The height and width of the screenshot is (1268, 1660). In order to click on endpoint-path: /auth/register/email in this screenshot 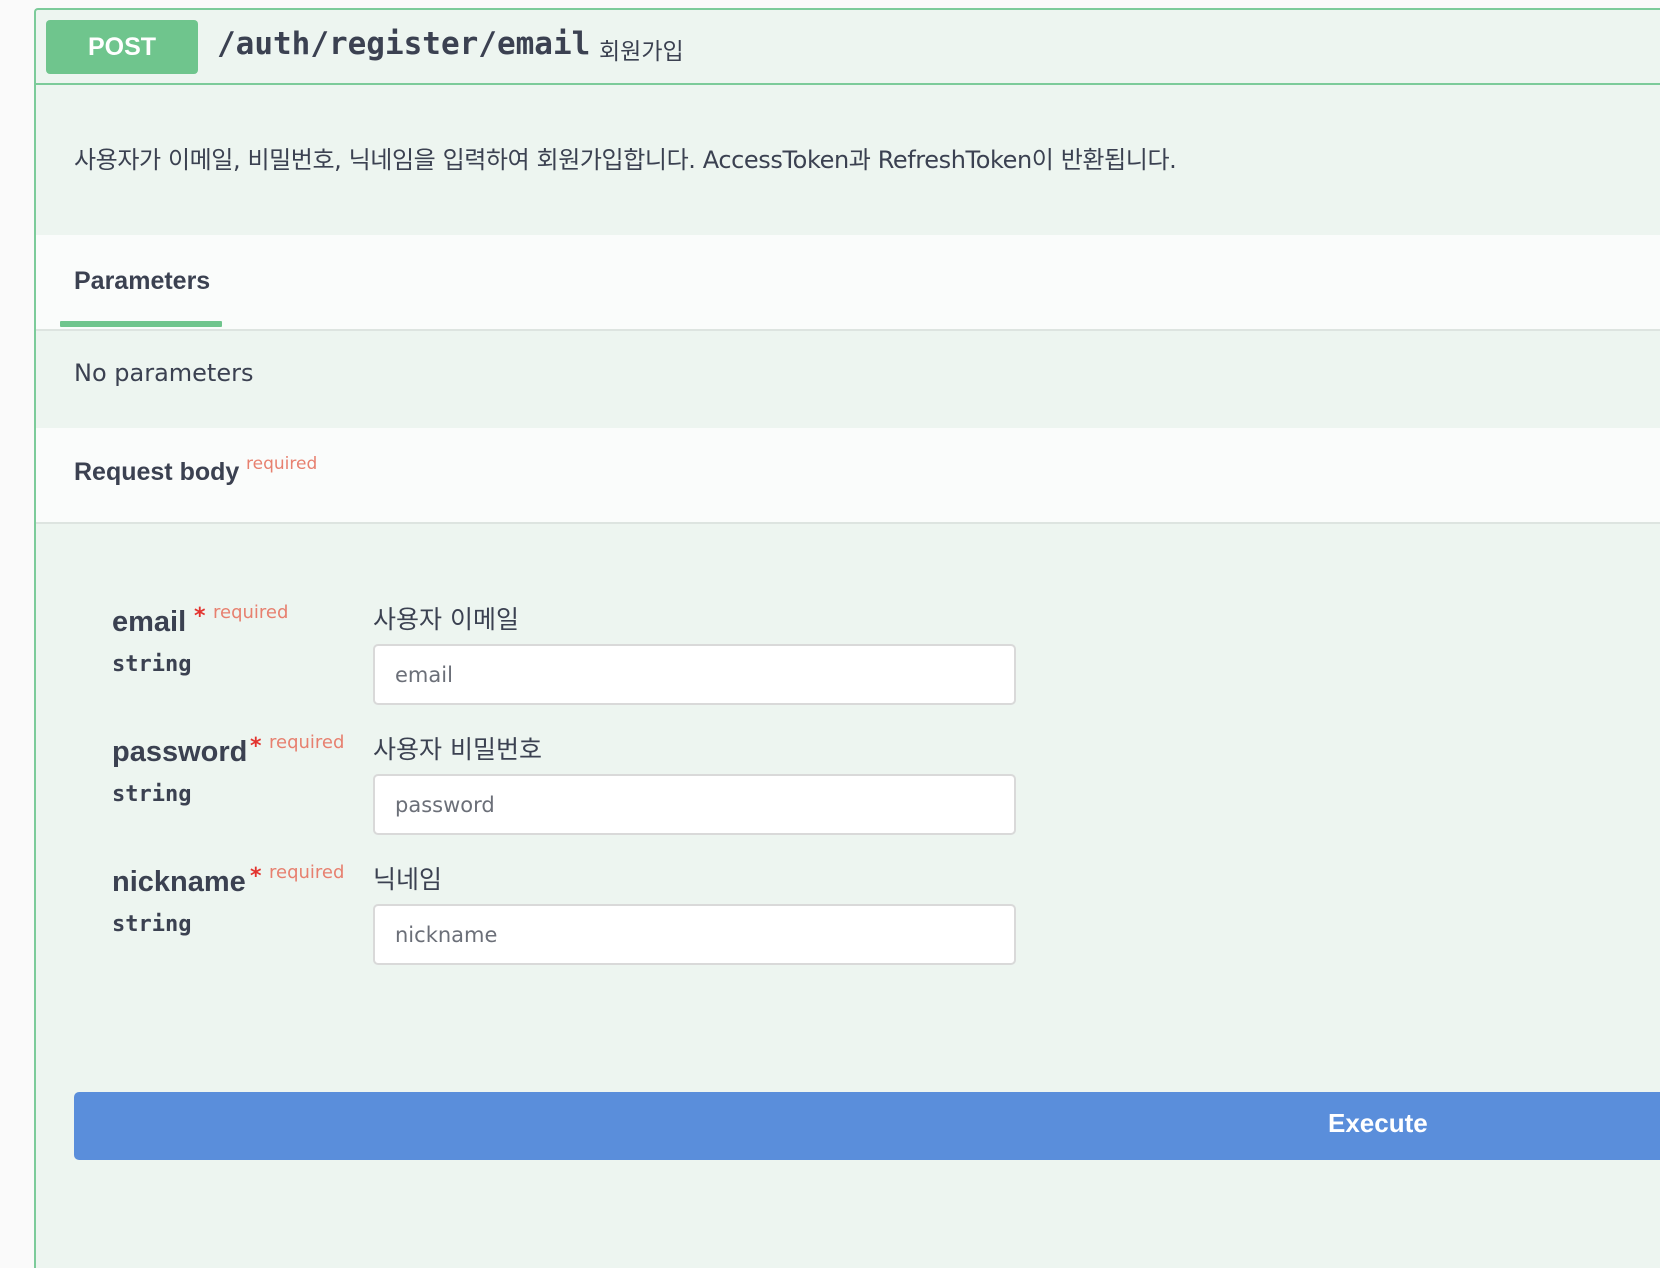, I will do `click(404, 44)`.